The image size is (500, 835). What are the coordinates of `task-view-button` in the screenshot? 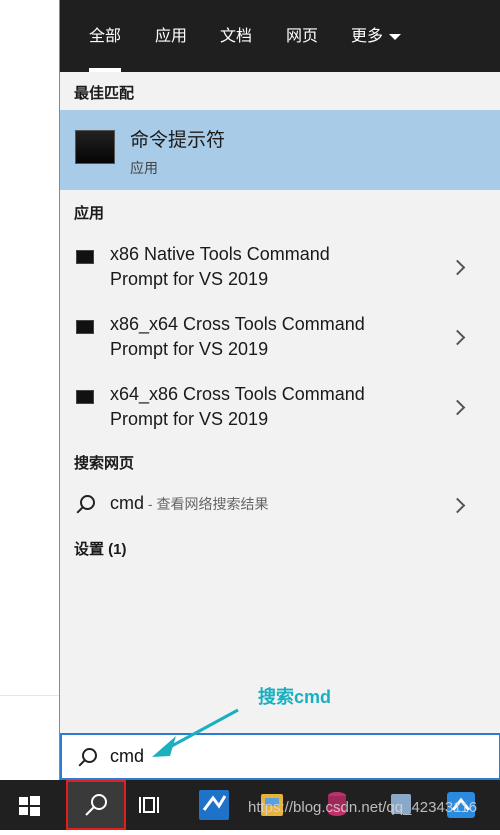 It's located at (151, 805).